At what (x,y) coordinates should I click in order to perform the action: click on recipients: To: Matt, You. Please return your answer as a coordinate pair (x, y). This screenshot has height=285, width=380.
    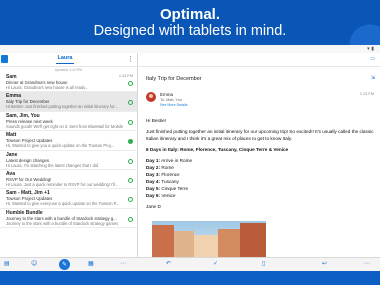
    Looking at the image, I should click on (171, 100).